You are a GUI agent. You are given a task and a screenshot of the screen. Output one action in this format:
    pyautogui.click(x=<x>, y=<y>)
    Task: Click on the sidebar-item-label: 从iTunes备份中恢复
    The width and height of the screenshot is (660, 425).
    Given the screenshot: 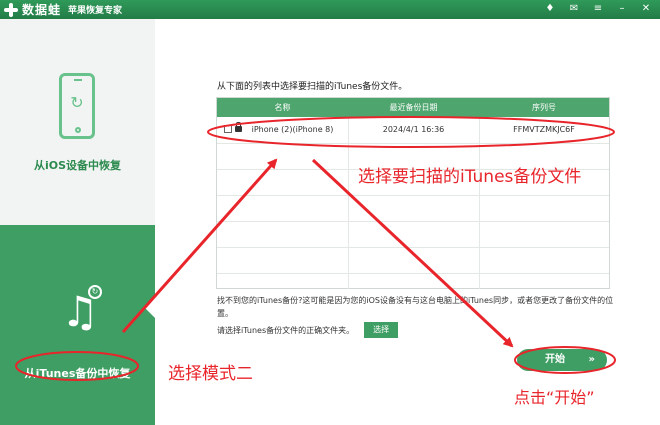 What is the action you would take?
    pyautogui.click(x=77, y=373)
    